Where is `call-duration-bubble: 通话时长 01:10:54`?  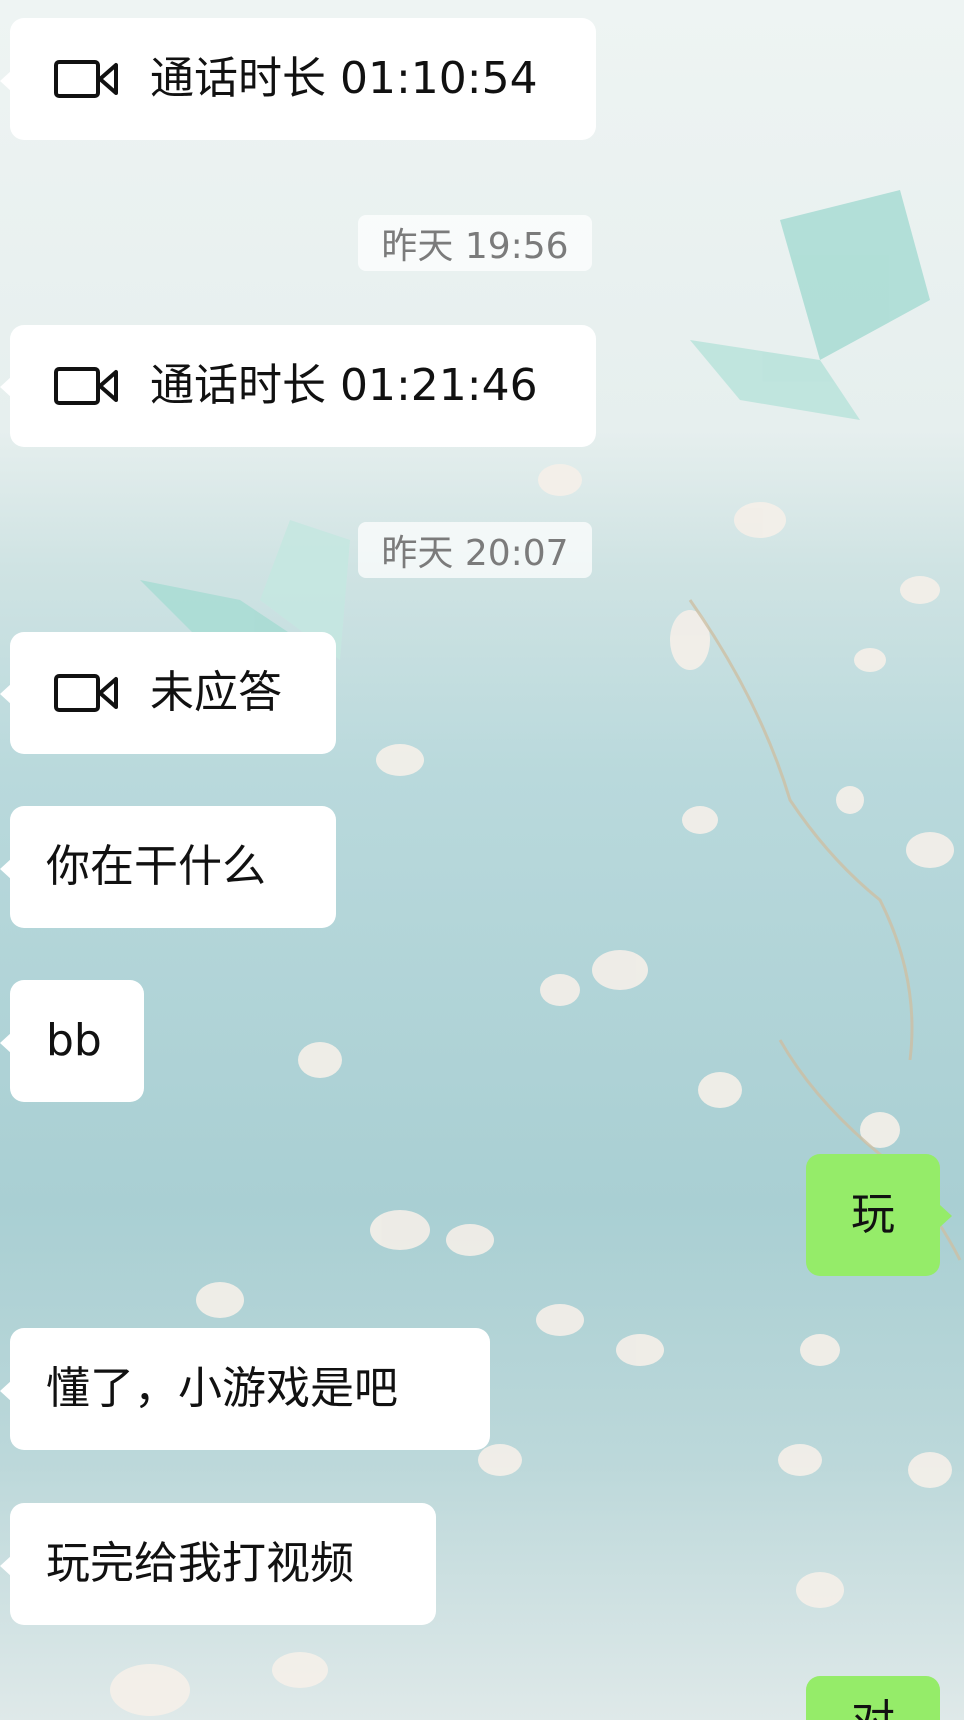
call-duration-bubble: 通话时长 01:10:54 is located at coordinates (303, 79).